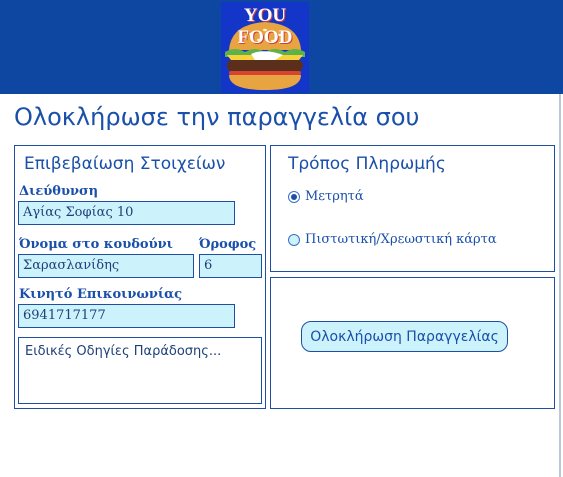  Describe the element at coordinates (106, 266) in the screenshot. I see `doorbell-name-field: Σαρασλανίδης` at that location.